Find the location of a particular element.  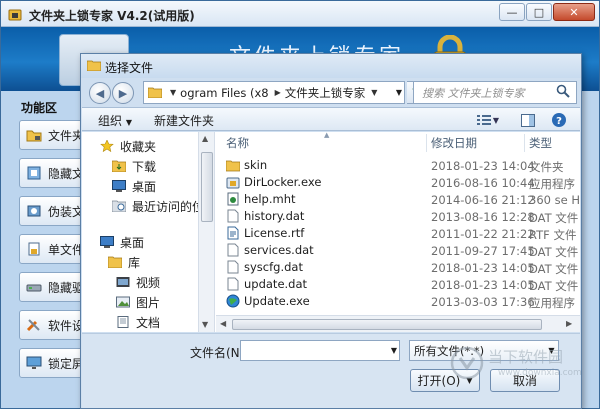

view-list-icon is located at coordinates (483, 120).